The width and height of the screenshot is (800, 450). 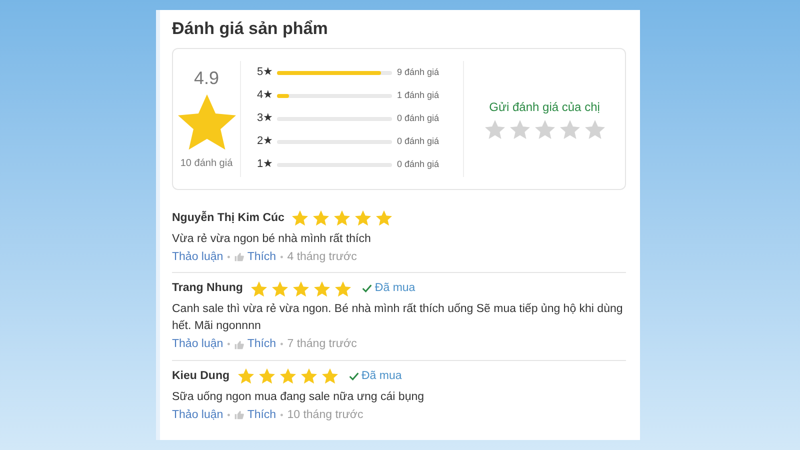 I want to click on star-level-label: 4★, so click(x=265, y=96).